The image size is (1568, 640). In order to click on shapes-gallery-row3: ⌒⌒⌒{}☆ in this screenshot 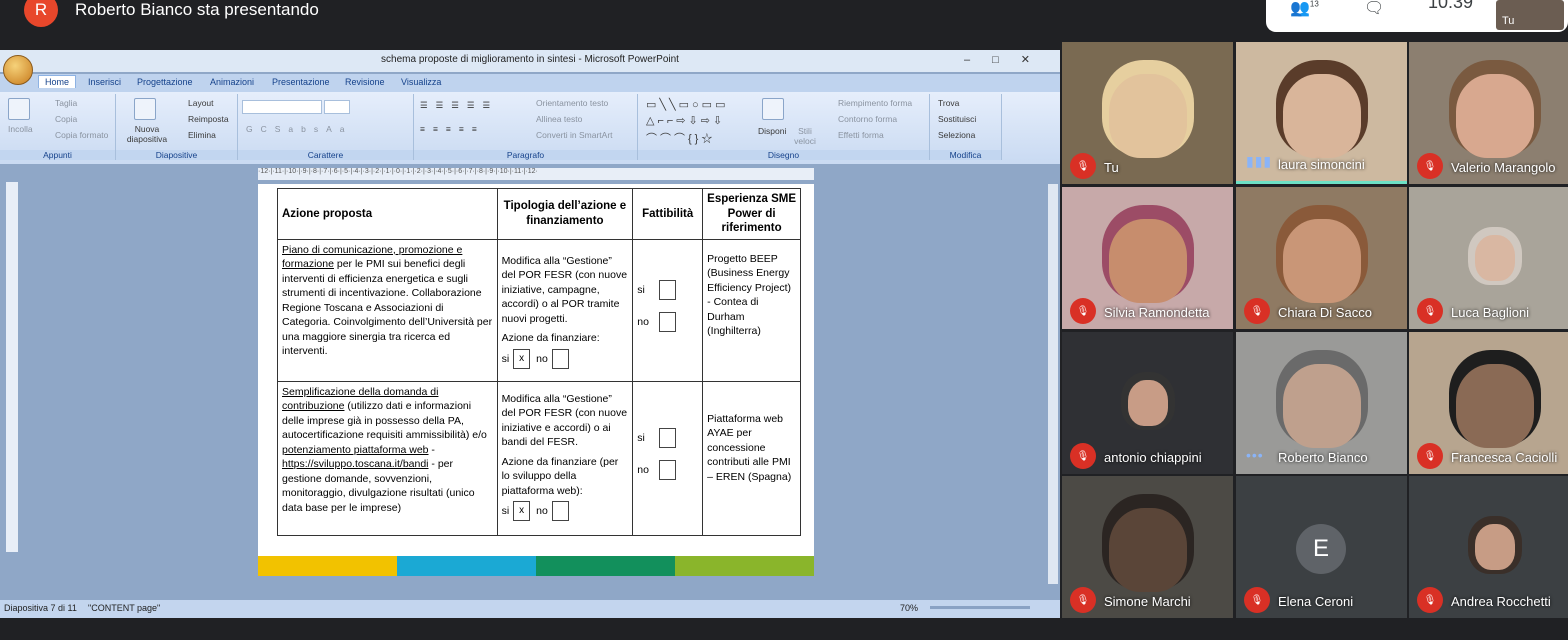, I will do `click(680, 138)`.